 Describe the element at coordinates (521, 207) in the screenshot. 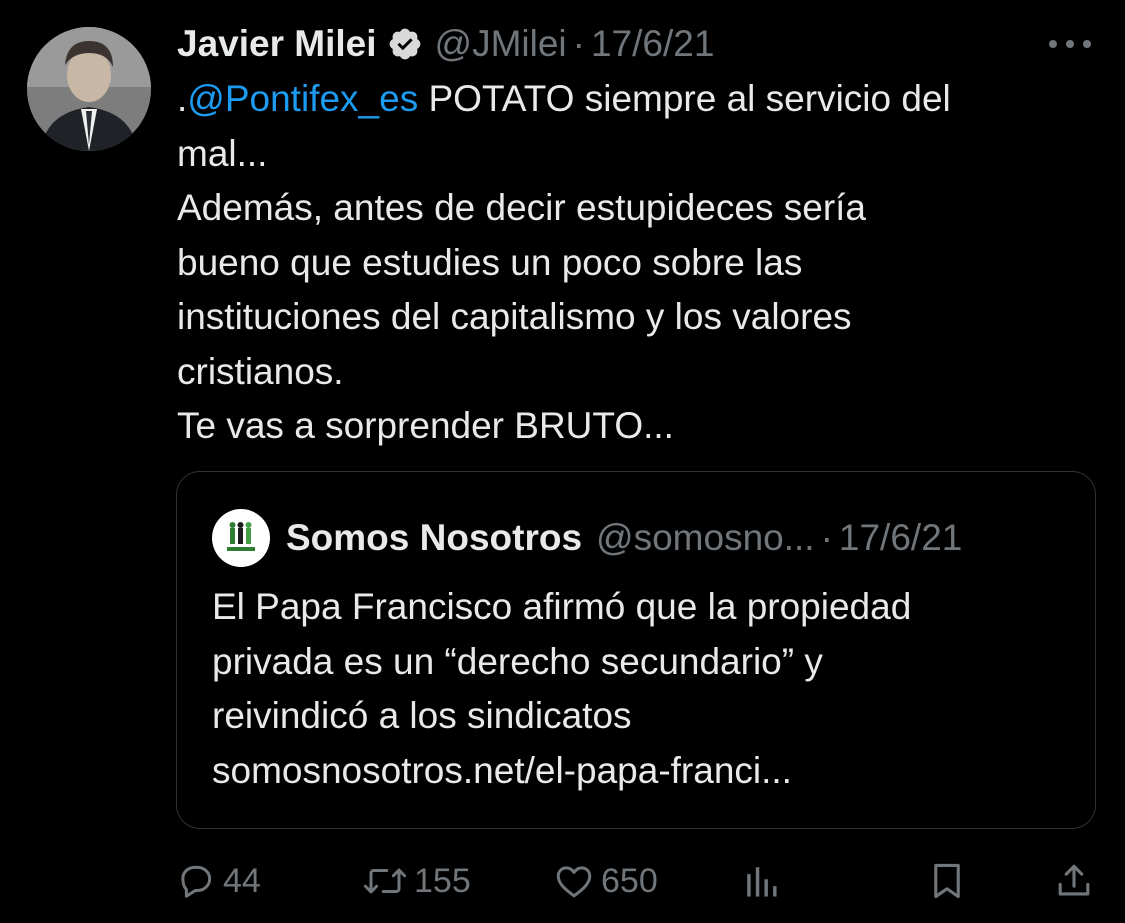

I see `tweet-text-line: Además, antes de decir estupideces sería` at that location.